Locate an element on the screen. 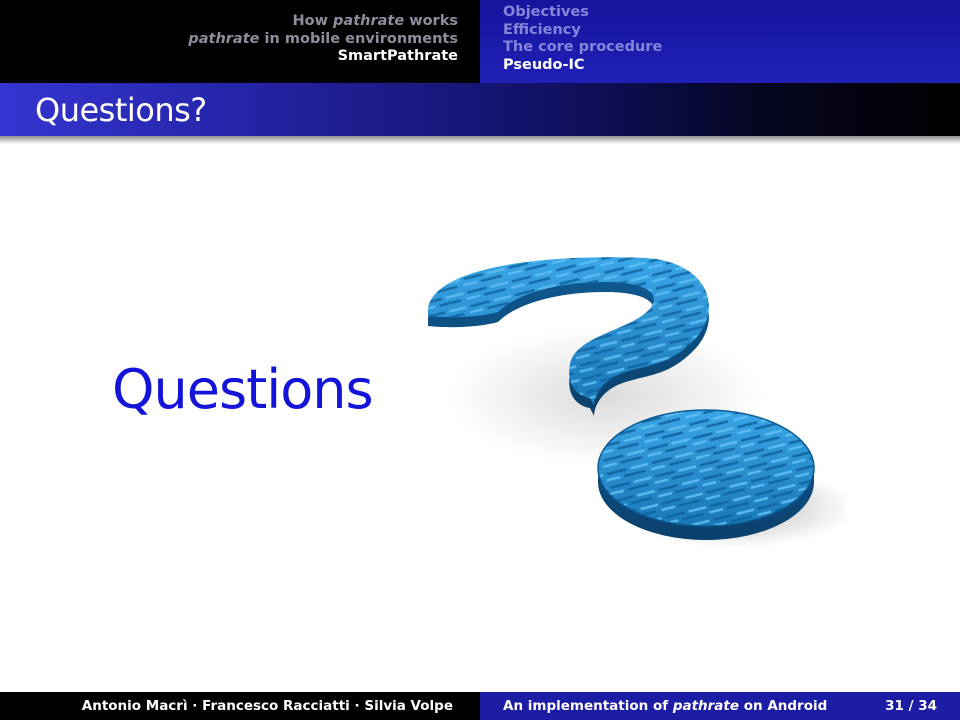 Image resolution: width=960 pixels, height=720 pixels. section-link-pathrate-mobile: pathrate in mobile environments is located at coordinates (323, 40).